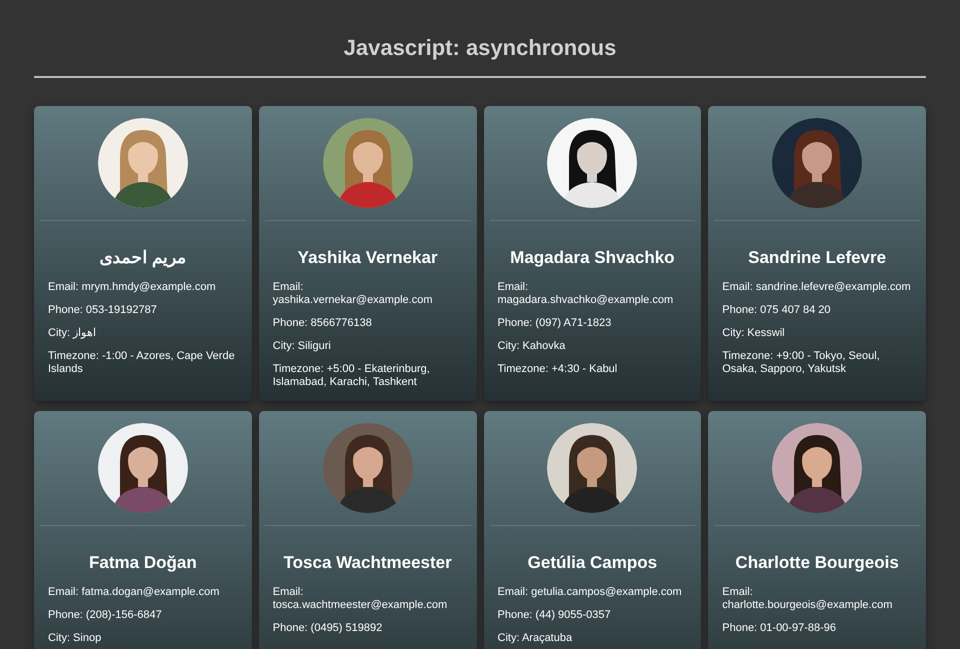 The width and height of the screenshot is (960, 649). Describe the element at coordinates (777, 310) in the screenshot. I see `user-detail: Phone: 075 407 84 20` at that location.